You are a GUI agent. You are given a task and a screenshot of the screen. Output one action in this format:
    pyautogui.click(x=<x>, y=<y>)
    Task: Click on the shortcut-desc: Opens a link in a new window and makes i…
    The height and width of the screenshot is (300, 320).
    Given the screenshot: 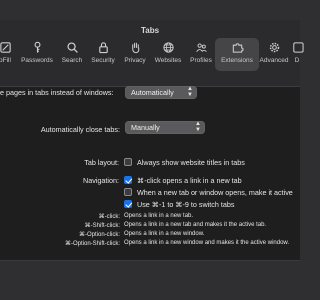 What is the action you would take?
    pyautogui.click(x=207, y=243)
    